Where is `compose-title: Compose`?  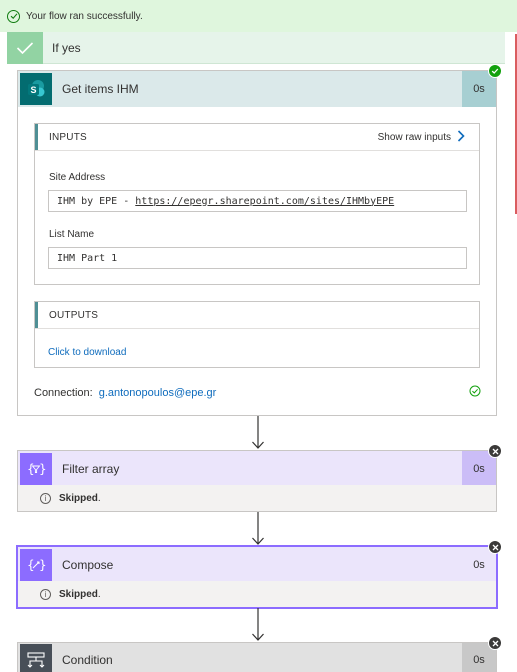 compose-title: Compose is located at coordinates (88, 565).